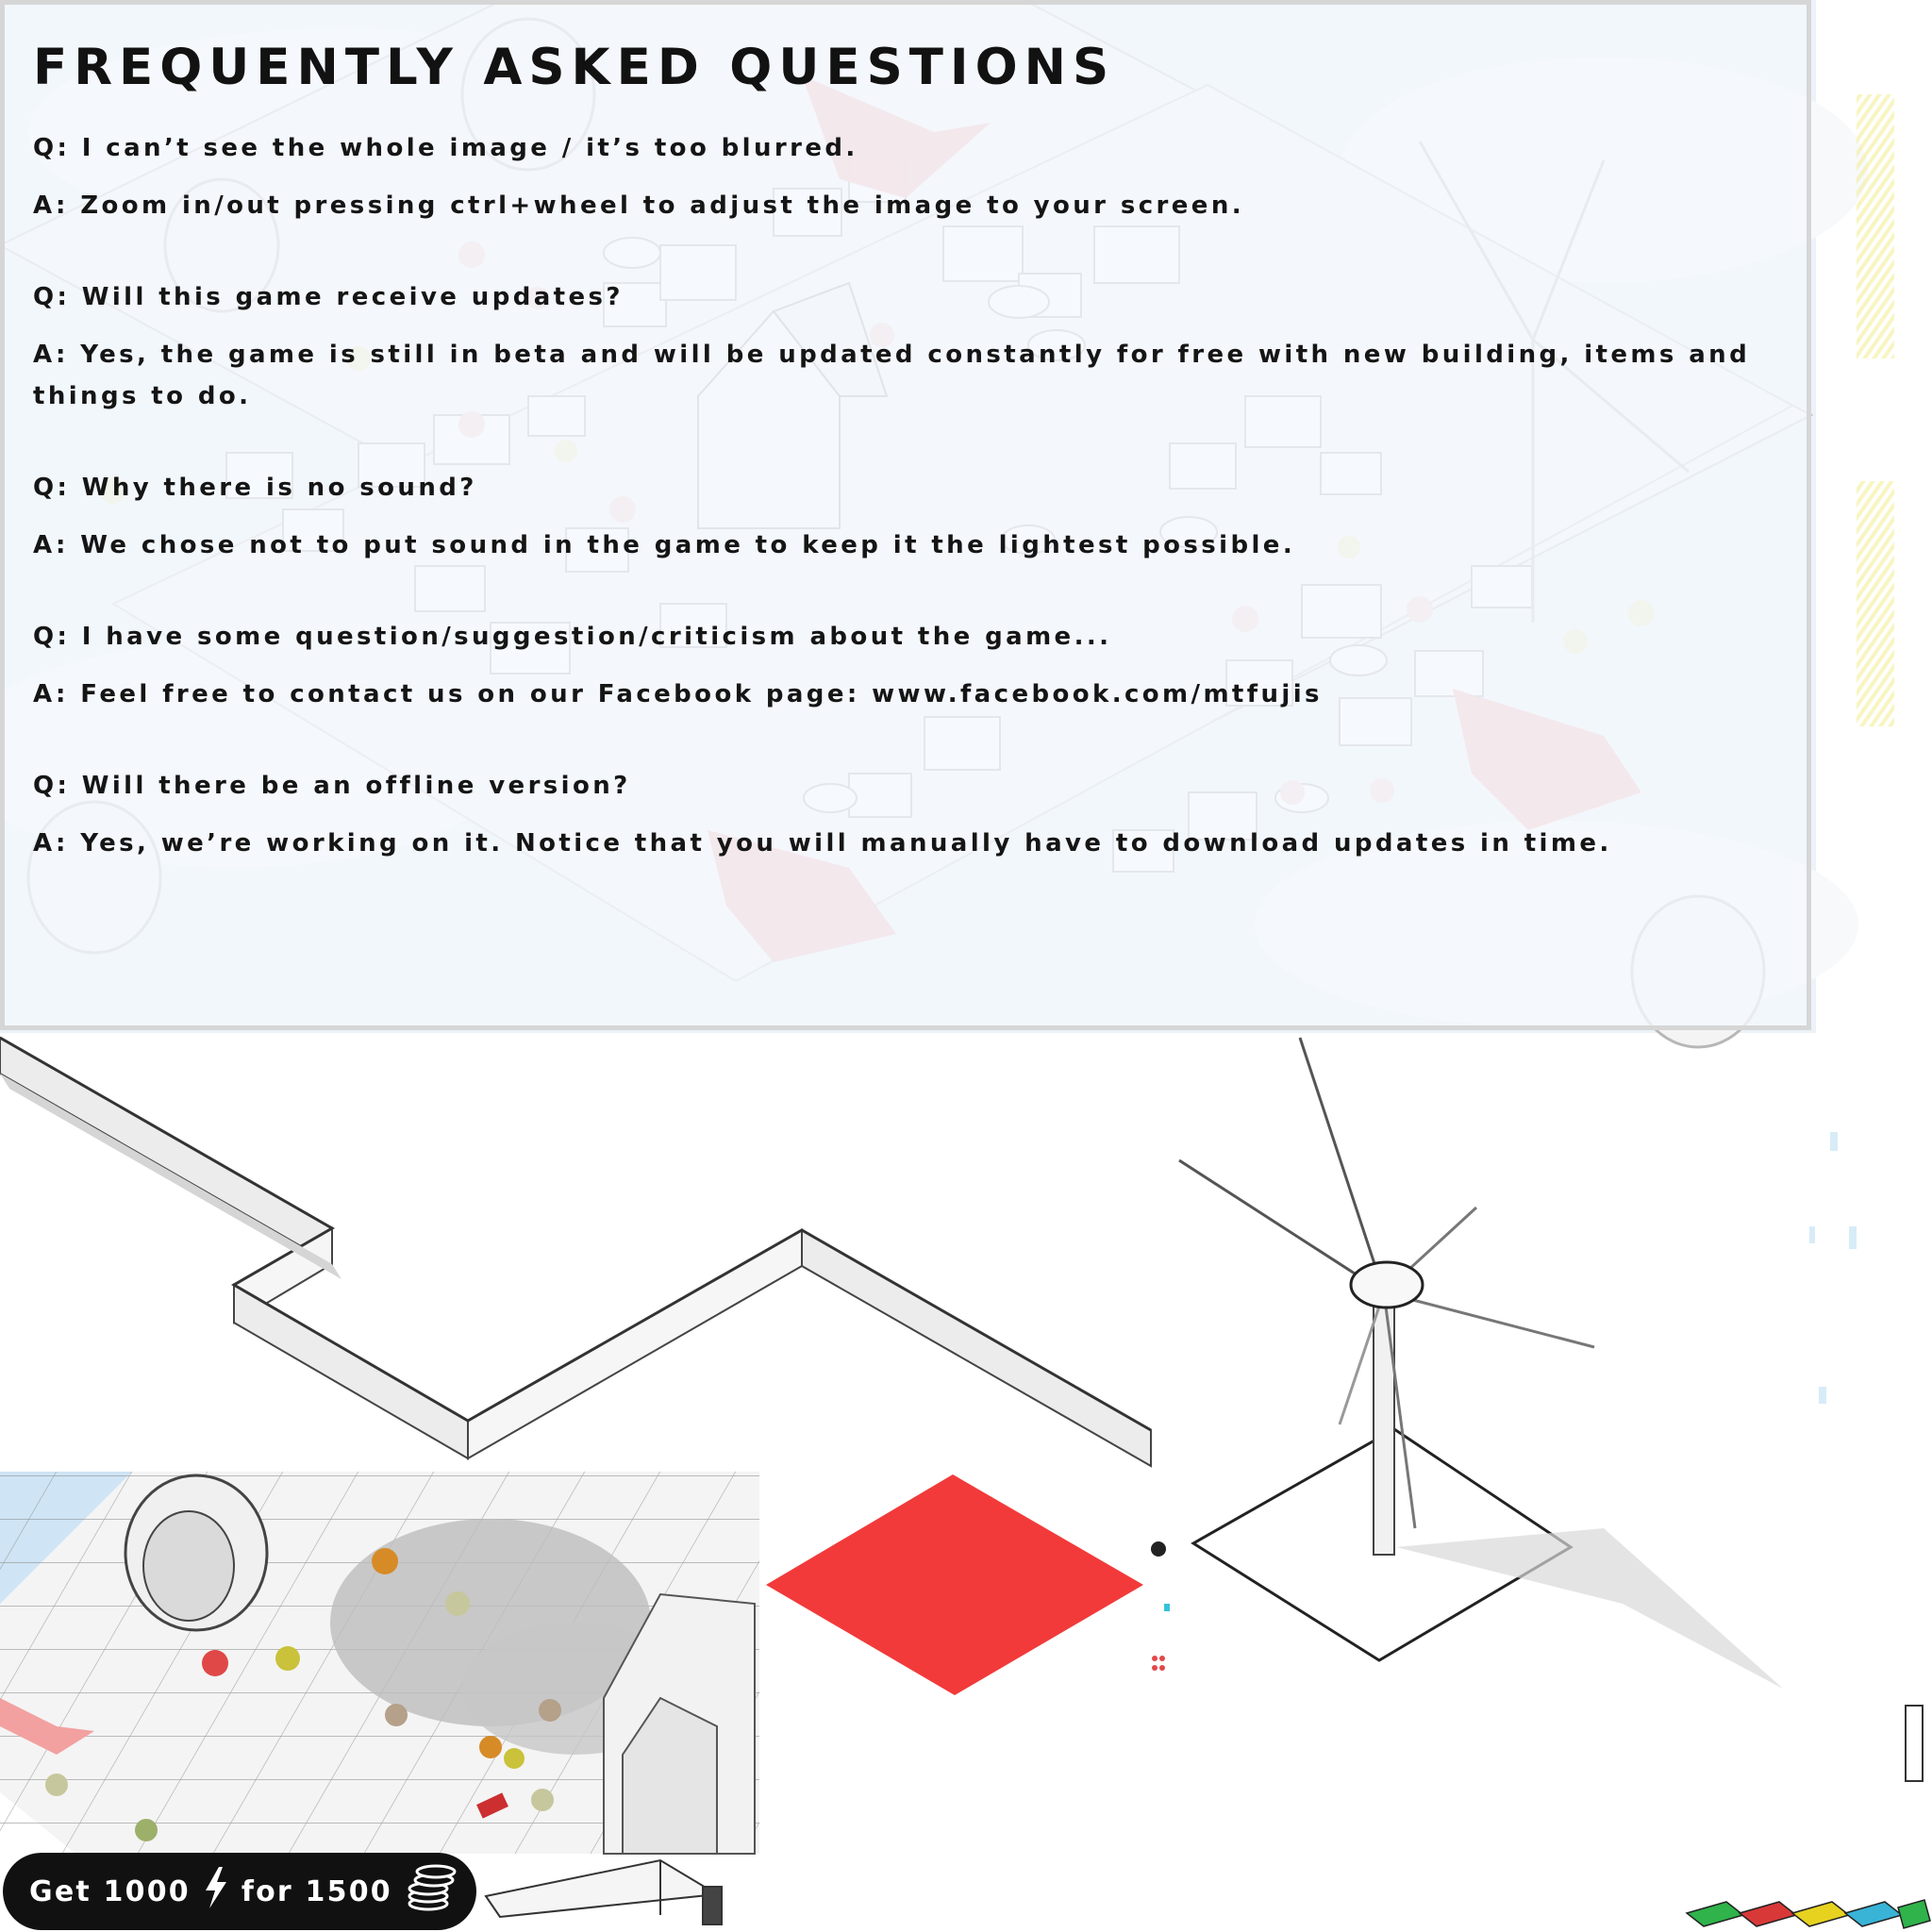  I want to click on coin-stack-icon, so click(432, 1892).